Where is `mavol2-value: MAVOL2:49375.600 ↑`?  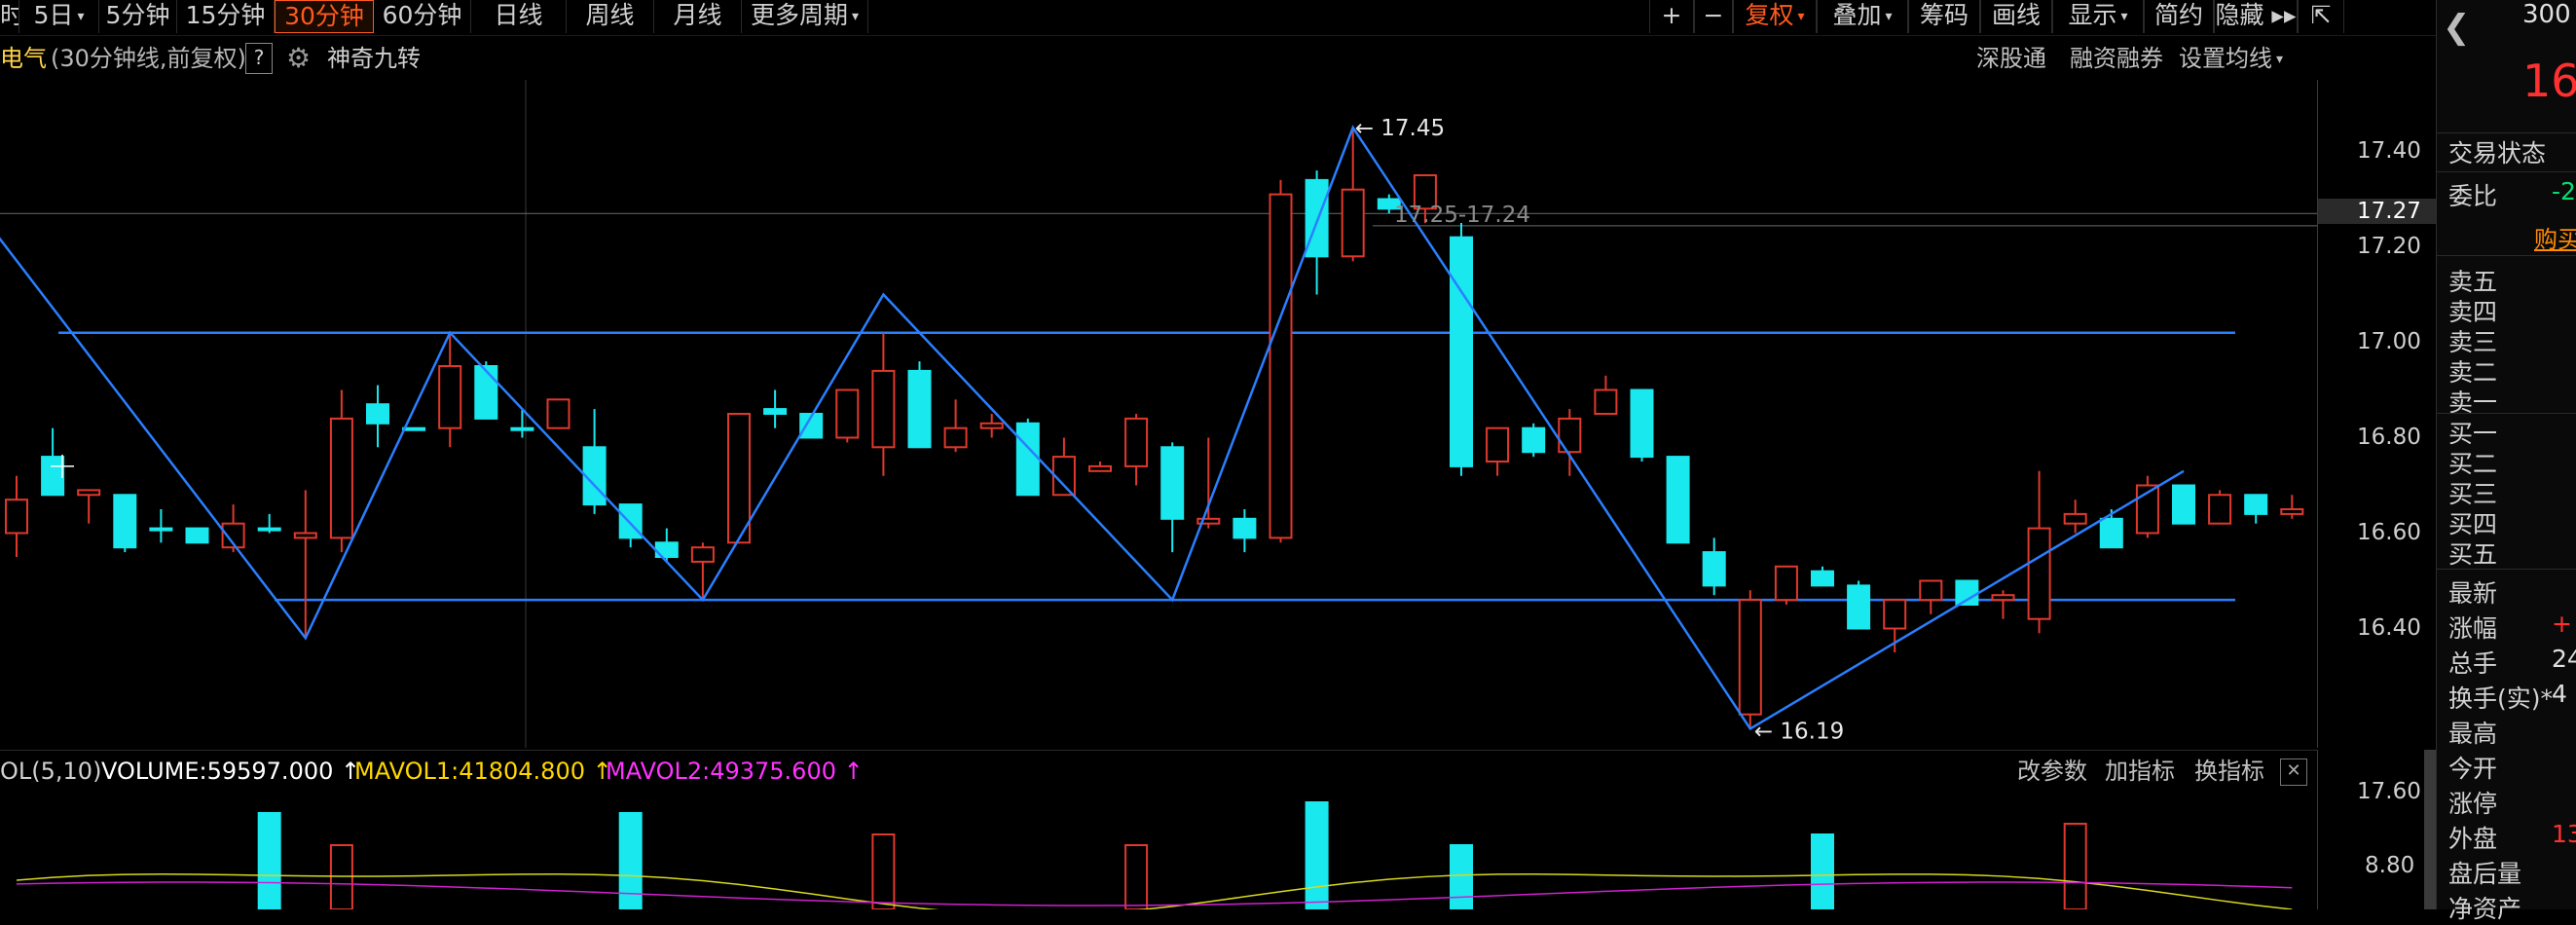 mavol2-value: MAVOL2:49375.600 ↑ is located at coordinates (735, 771).